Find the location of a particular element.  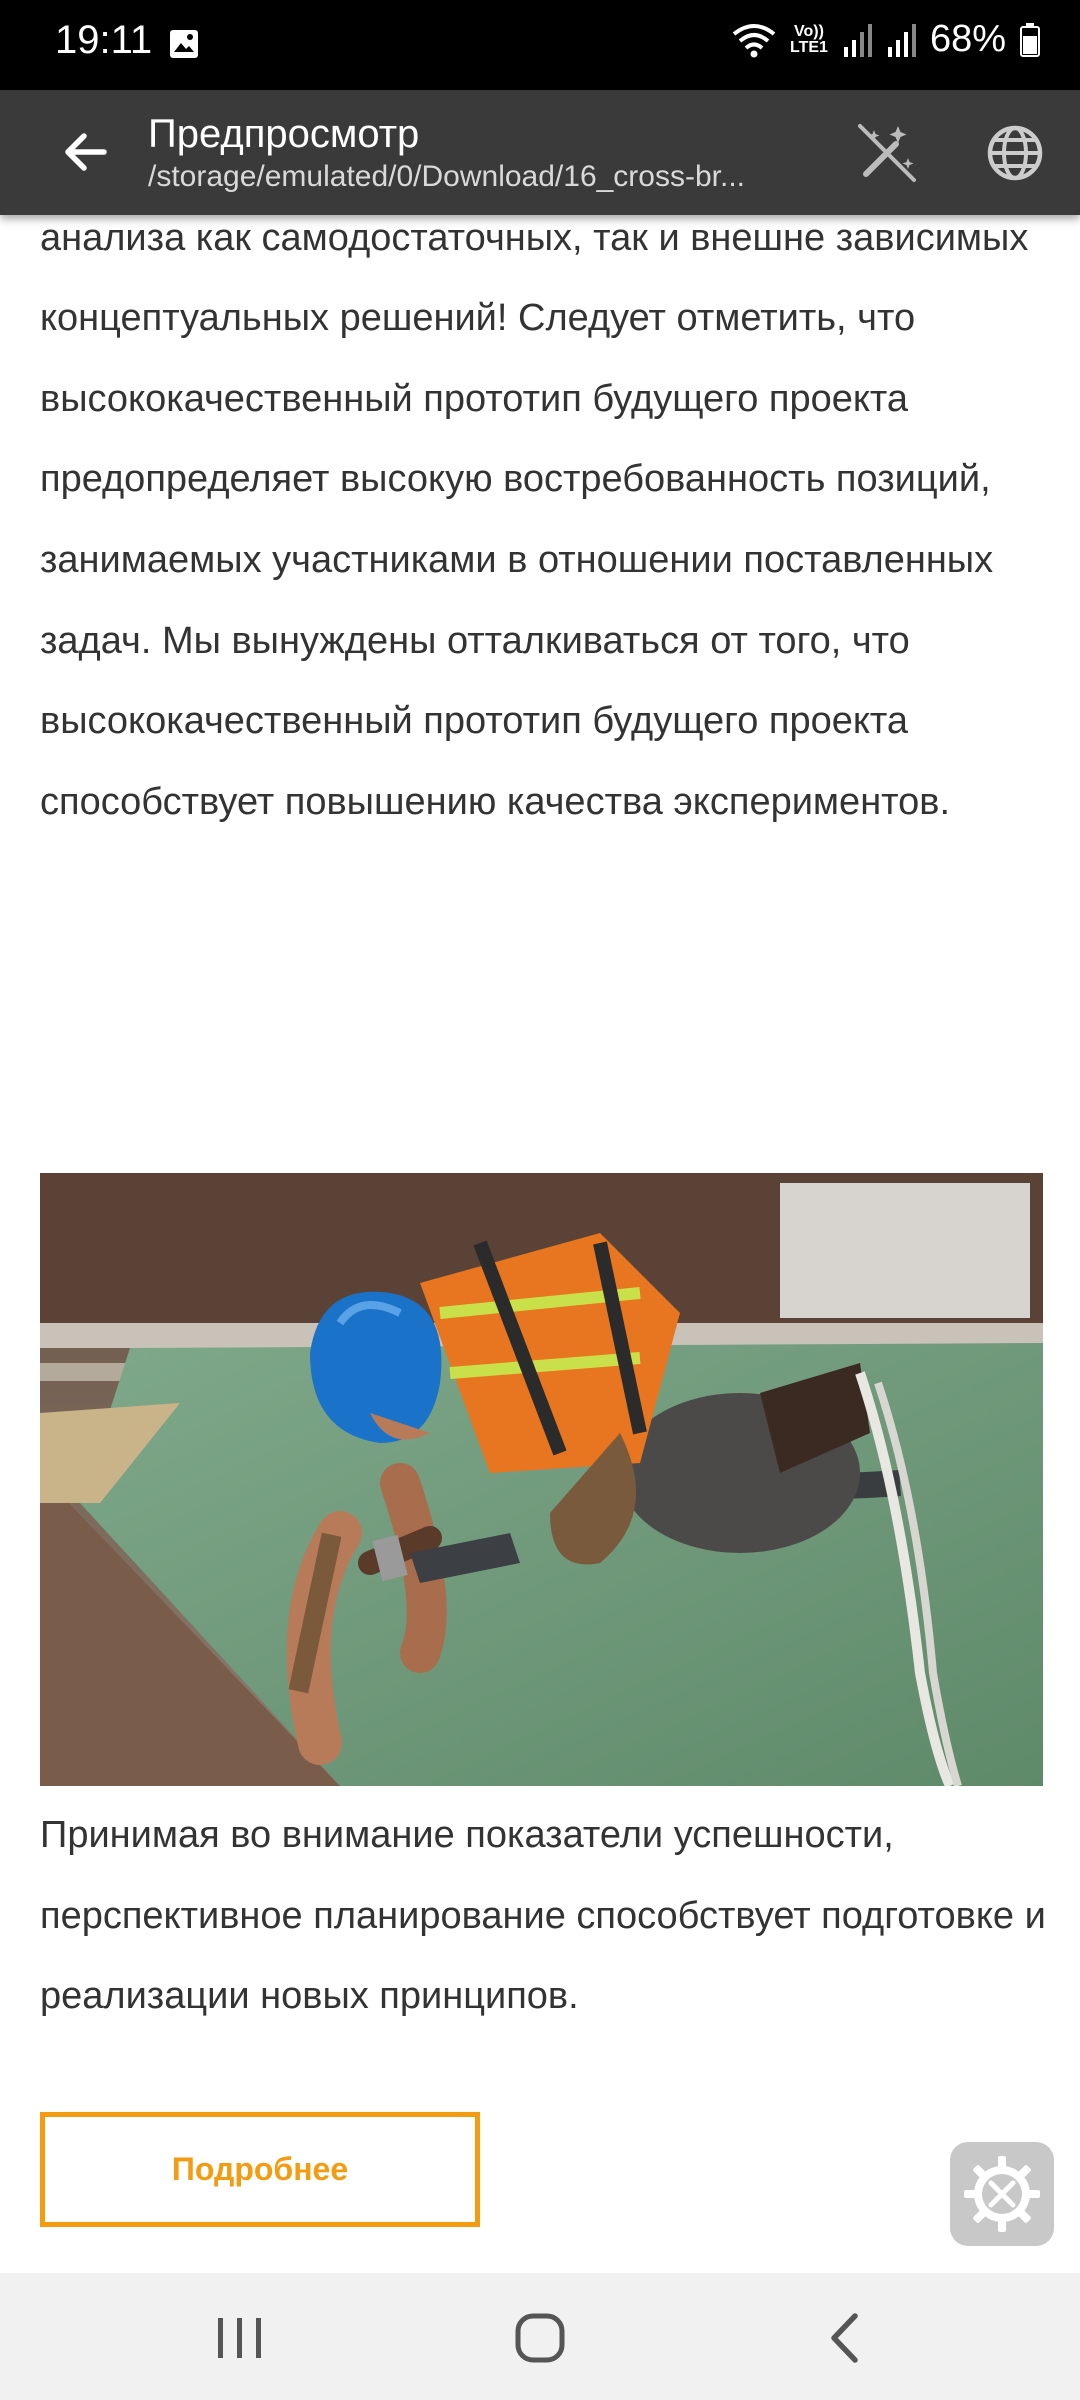

status-time: 19:11 is located at coordinates (104, 40).